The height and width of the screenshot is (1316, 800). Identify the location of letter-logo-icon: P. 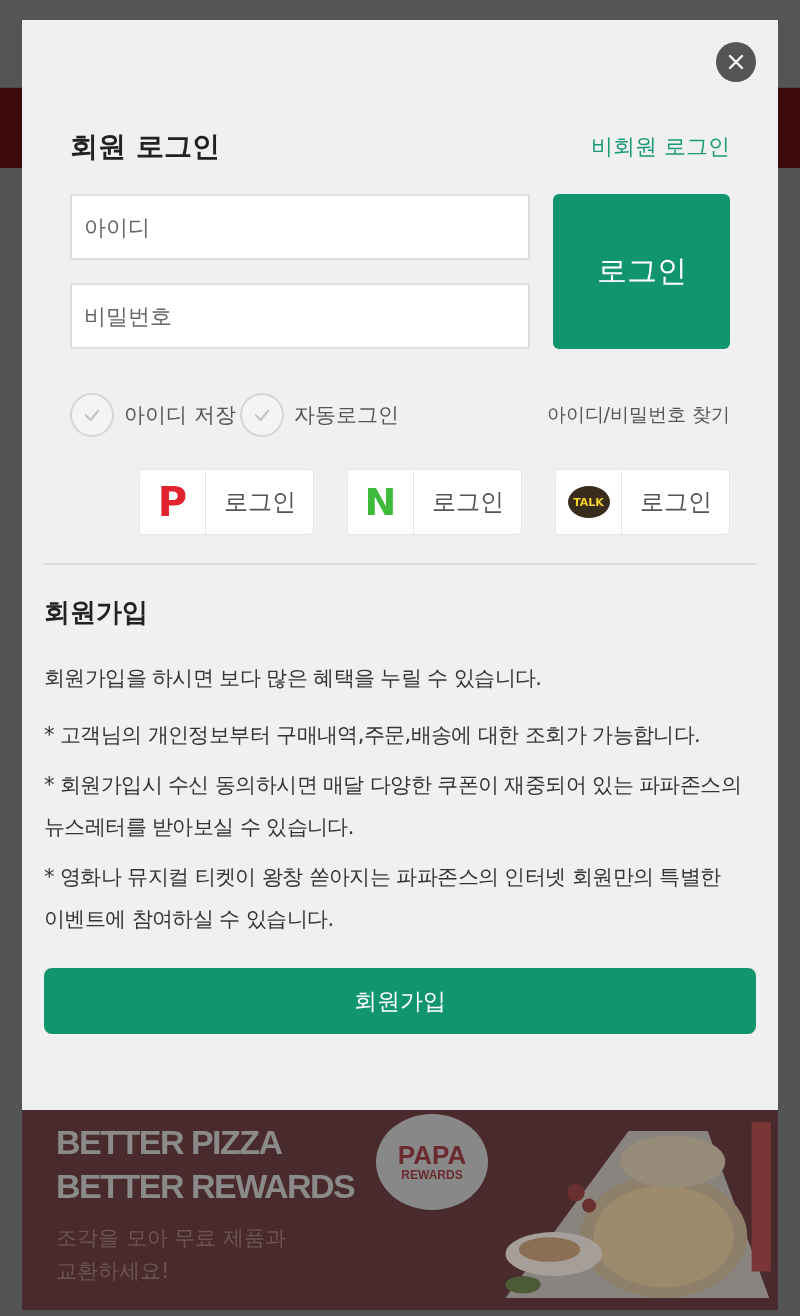
(172, 502).